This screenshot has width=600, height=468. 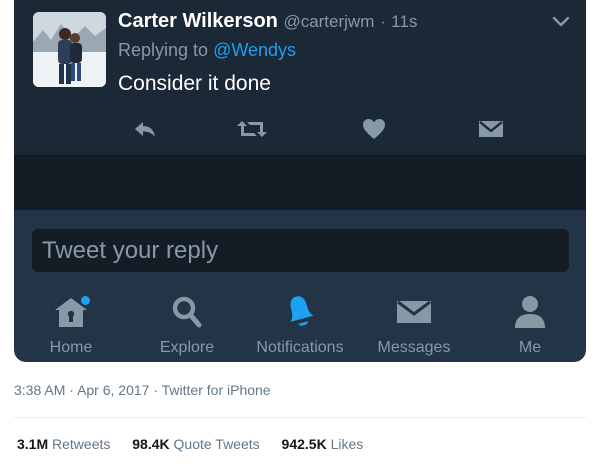 I want to click on chevron-down-icon, so click(x=561, y=22).